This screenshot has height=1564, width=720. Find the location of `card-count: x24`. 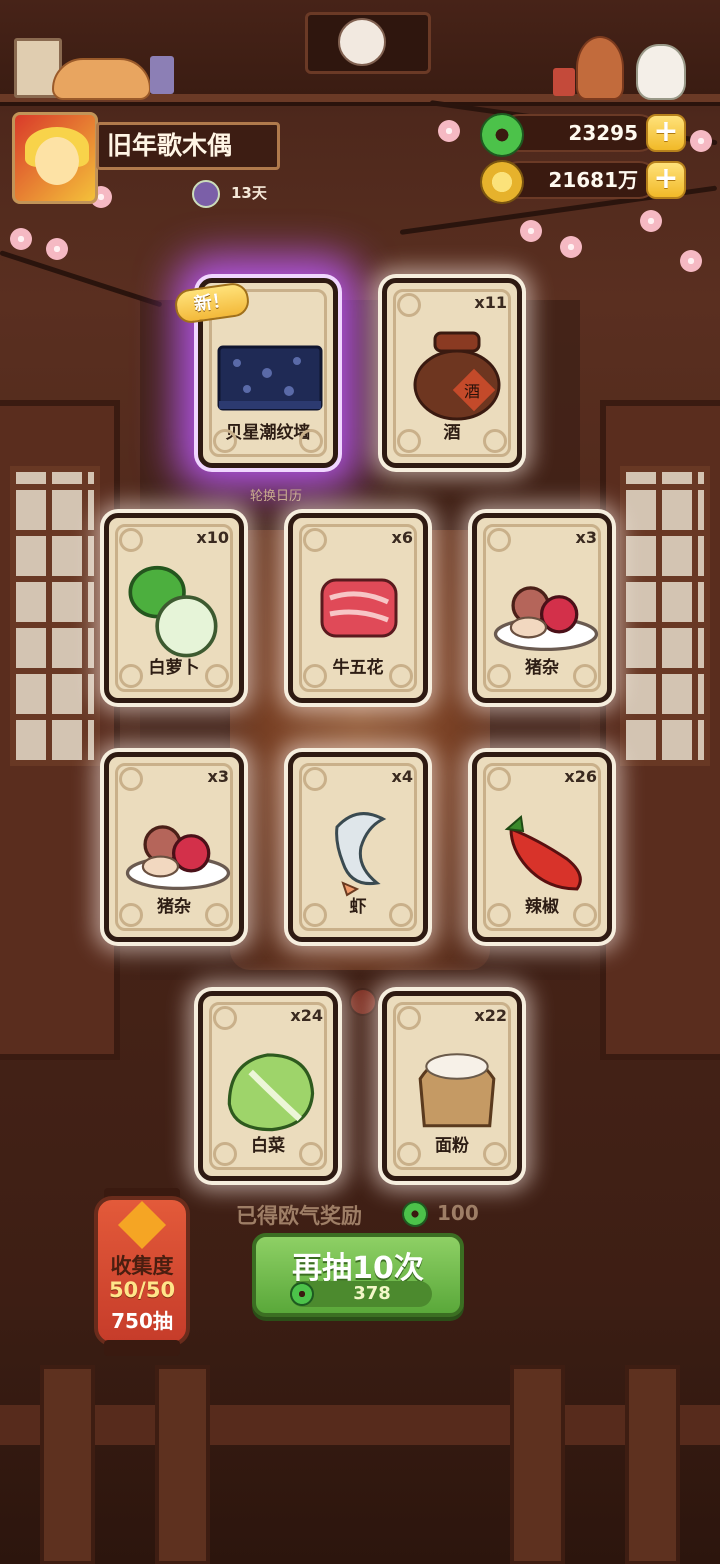

card-count: x24 is located at coordinates (306, 1015).